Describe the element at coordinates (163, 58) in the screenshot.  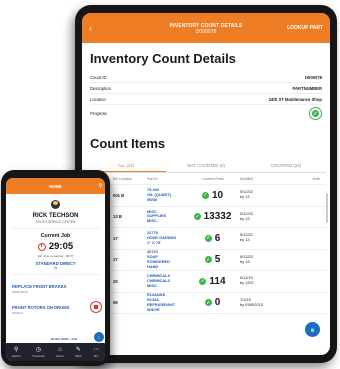
I see `details-heading: Inventory Count Details` at that location.